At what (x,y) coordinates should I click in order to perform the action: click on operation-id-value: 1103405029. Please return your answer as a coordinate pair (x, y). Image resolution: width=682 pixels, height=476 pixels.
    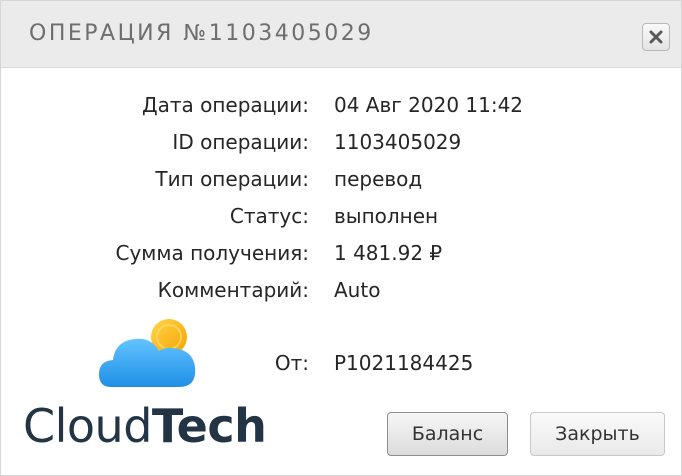
    Looking at the image, I should click on (398, 142).